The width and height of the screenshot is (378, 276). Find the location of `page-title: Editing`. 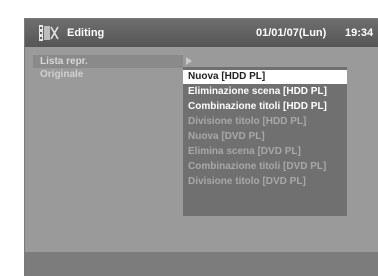

page-title: Editing is located at coordinates (86, 33).